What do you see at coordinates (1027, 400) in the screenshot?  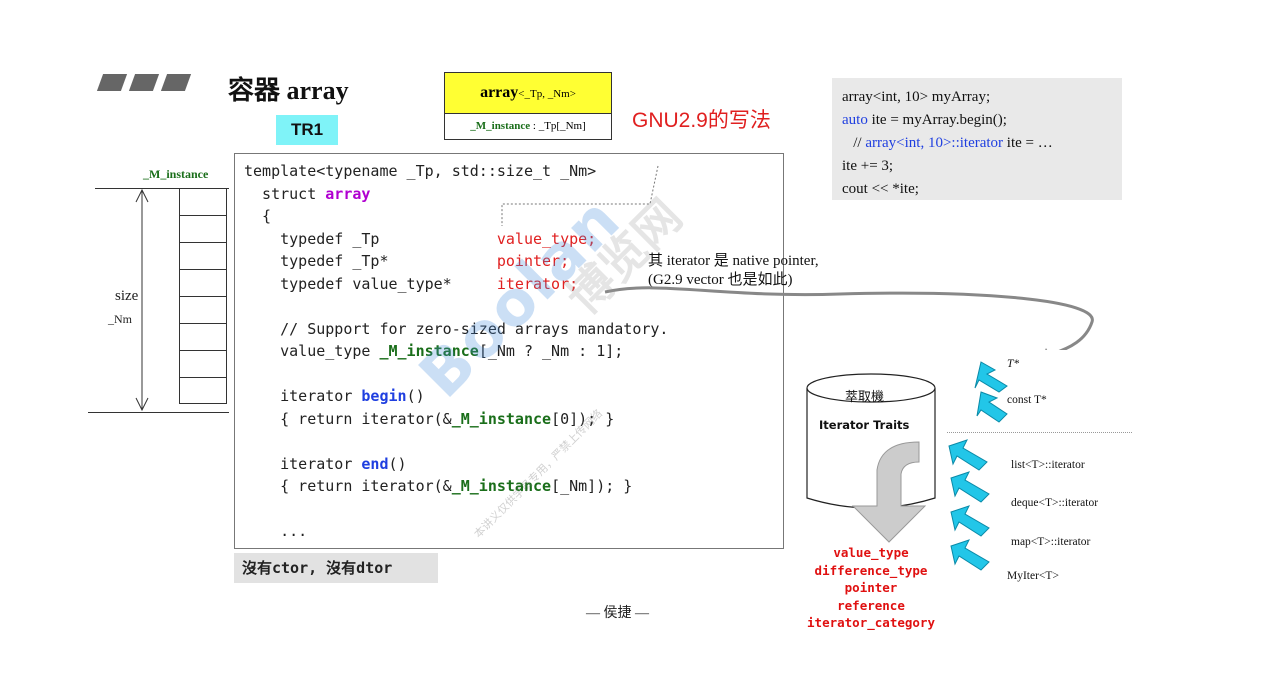 I see `input-const-pointer: const T*` at bounding box center [1027, 400].